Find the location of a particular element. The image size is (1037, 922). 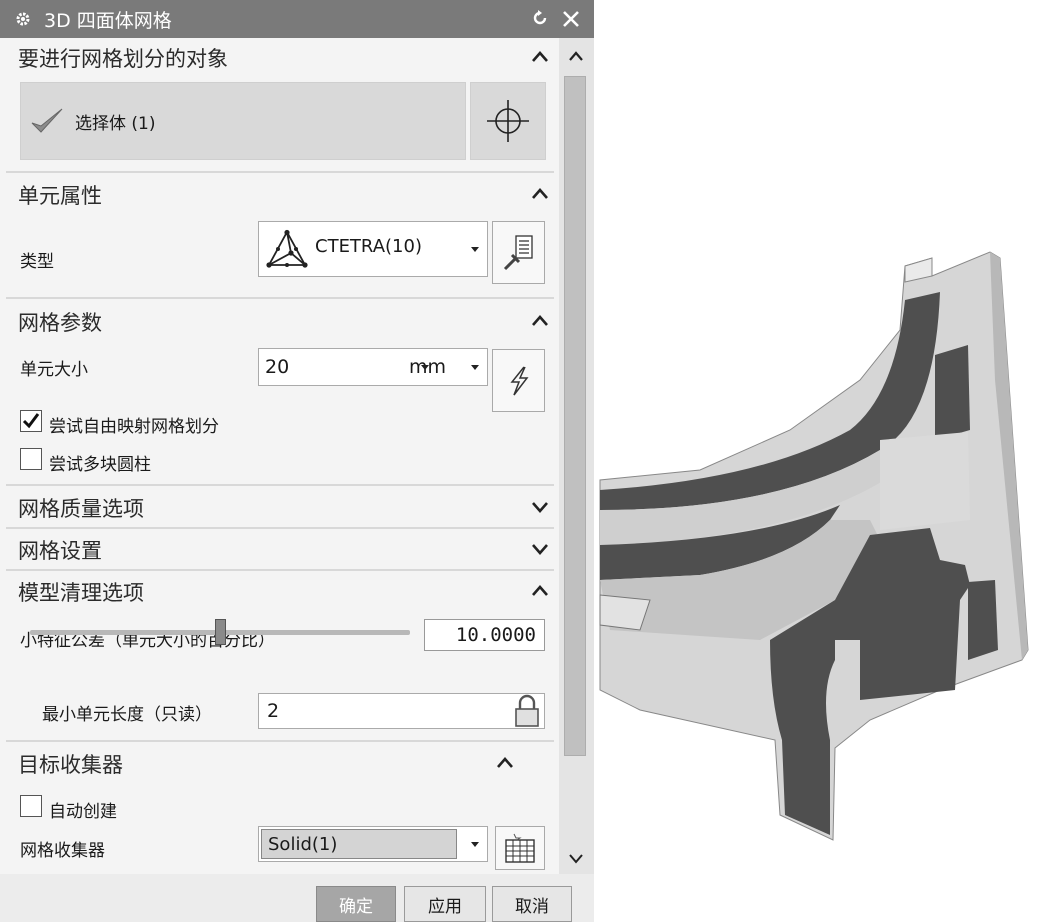

mesh-collector-dropdown: Solid(1) is located at coordinates (373, 844).